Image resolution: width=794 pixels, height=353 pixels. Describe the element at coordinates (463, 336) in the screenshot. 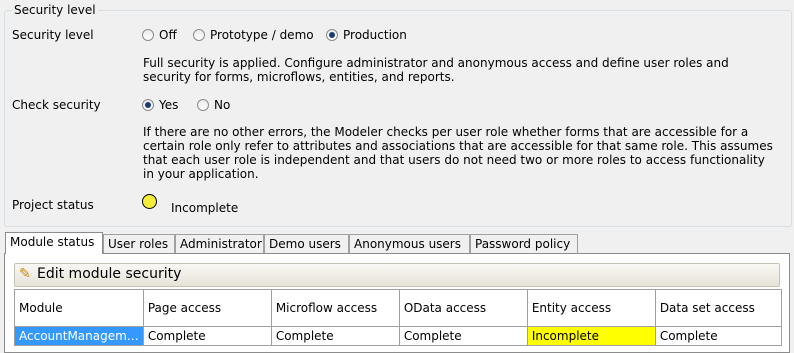

I see `cell-odata-access: Complete` at that location.